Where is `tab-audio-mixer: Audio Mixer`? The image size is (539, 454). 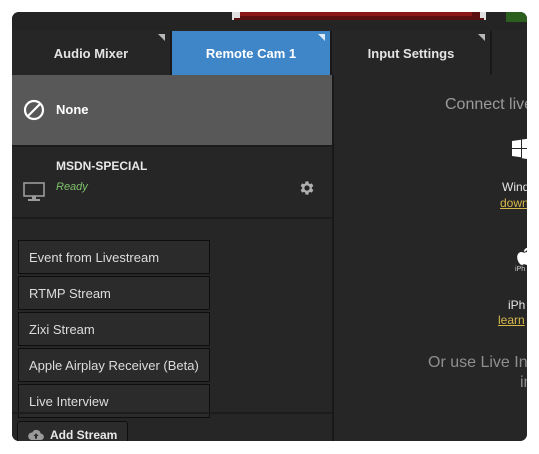
tab-audio-mixer: Audio Mixer is located at coordinates (92, 53).